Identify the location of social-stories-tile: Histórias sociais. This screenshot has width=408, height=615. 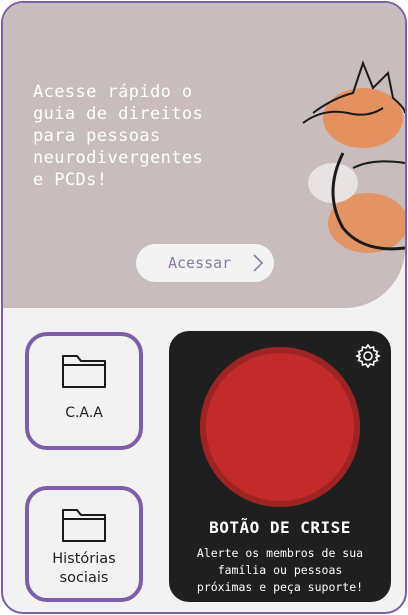
(84, 544).